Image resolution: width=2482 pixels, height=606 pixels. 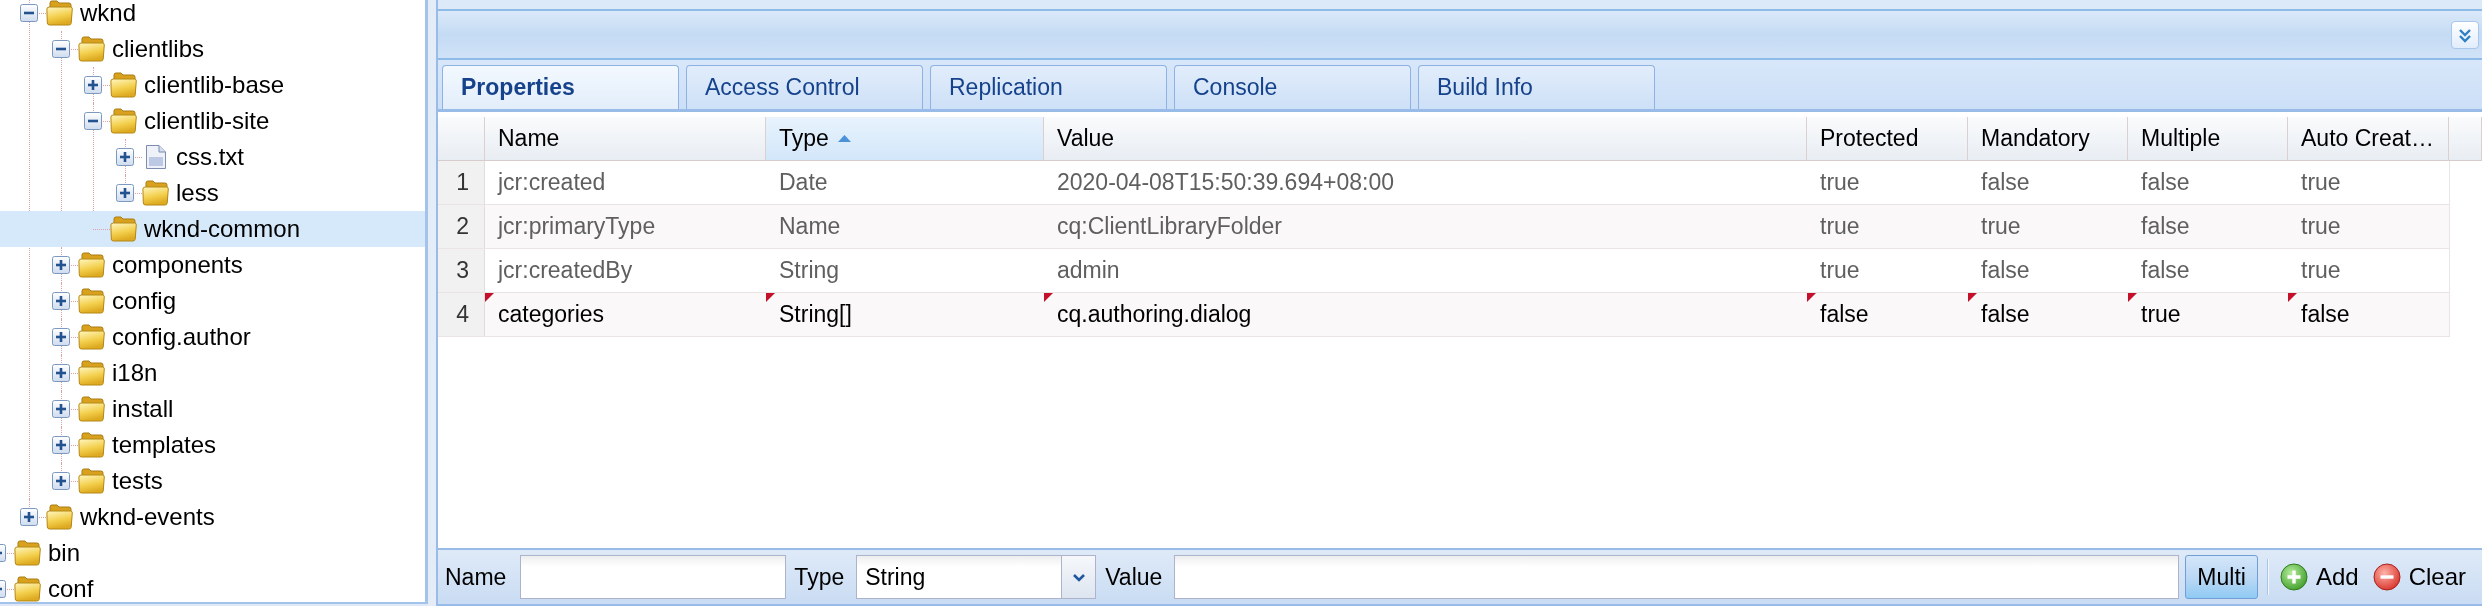 I want to click on tree-item-label: install, so click(x=143, y=409).